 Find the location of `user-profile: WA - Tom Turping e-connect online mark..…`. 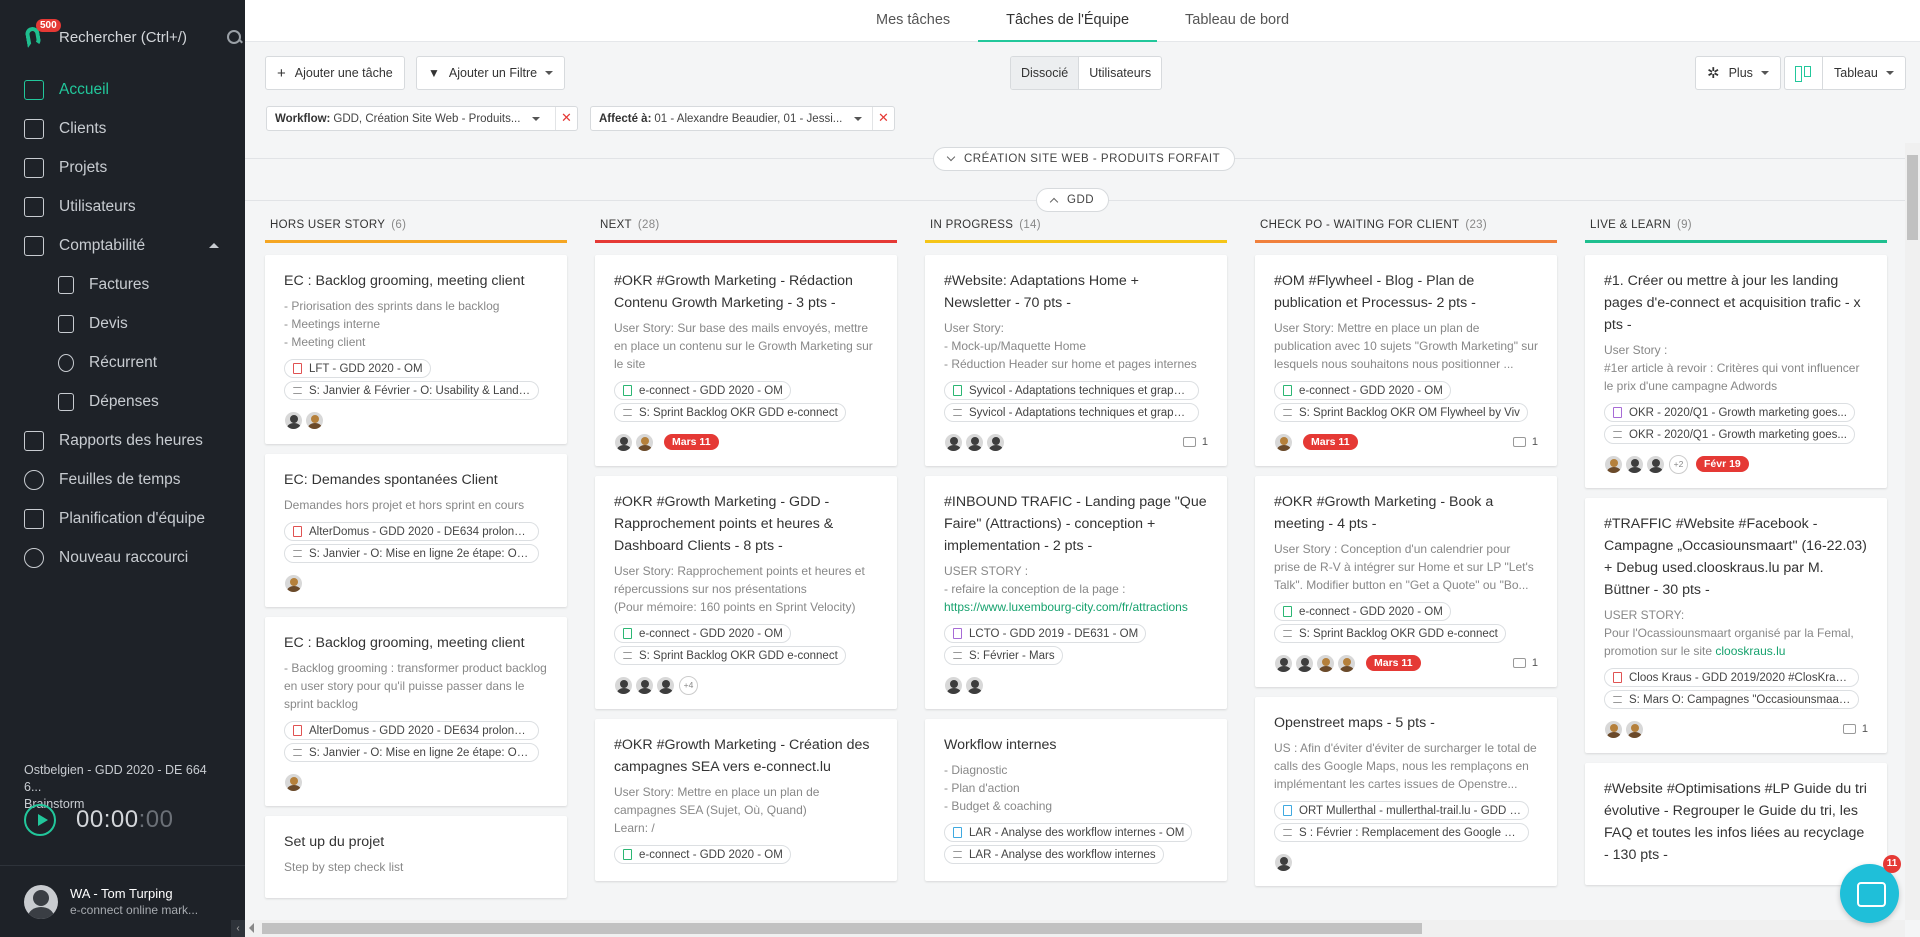

user-profile: WA - Tom Turping e-connect online mark..… is located at coordinates (122, 901).